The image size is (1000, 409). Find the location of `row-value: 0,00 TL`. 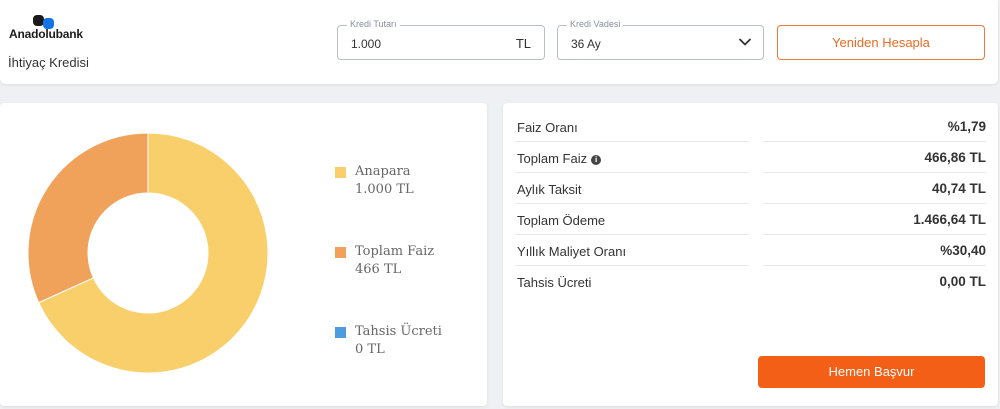

row-value: 0,00 TL is located at coordinates (962, 281).